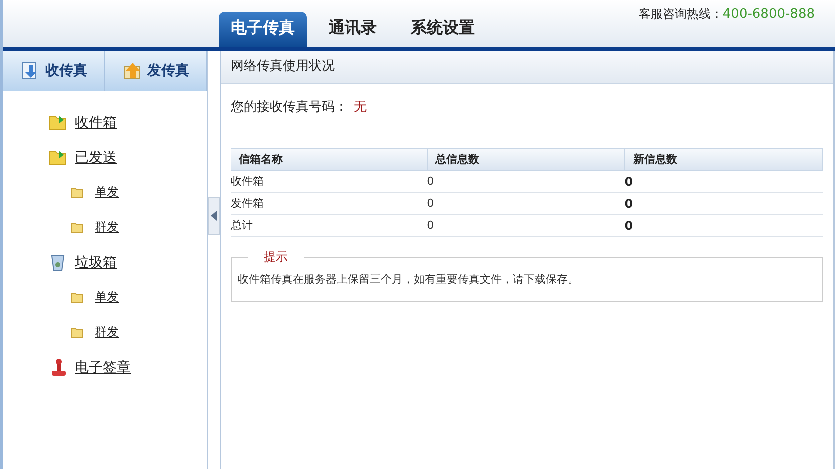  Describe the element at coordinates (59, 368) in the screenshot. I see `stamp-icon` at that location.